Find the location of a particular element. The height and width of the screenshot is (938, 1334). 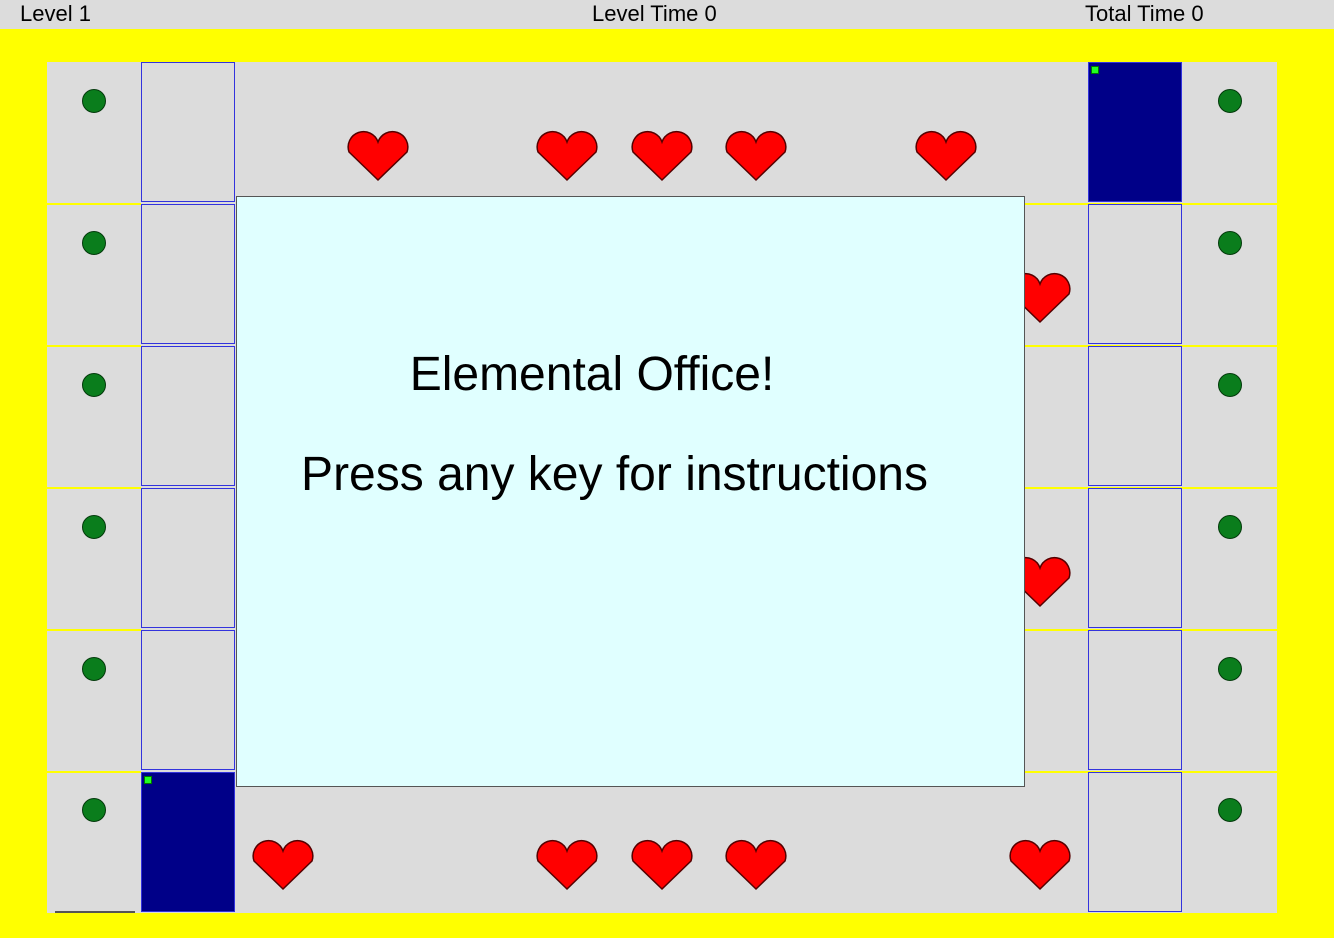

left-slot-cell-occupied is located at coordinates (188, 842).